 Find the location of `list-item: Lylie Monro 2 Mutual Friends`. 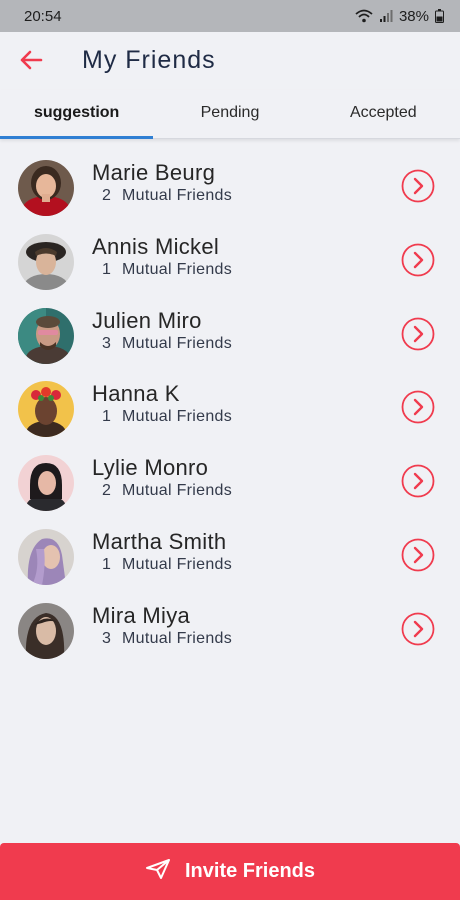

list-item: Lylie Monro 2 Mutual Friends is located at coordinates (230, 482).